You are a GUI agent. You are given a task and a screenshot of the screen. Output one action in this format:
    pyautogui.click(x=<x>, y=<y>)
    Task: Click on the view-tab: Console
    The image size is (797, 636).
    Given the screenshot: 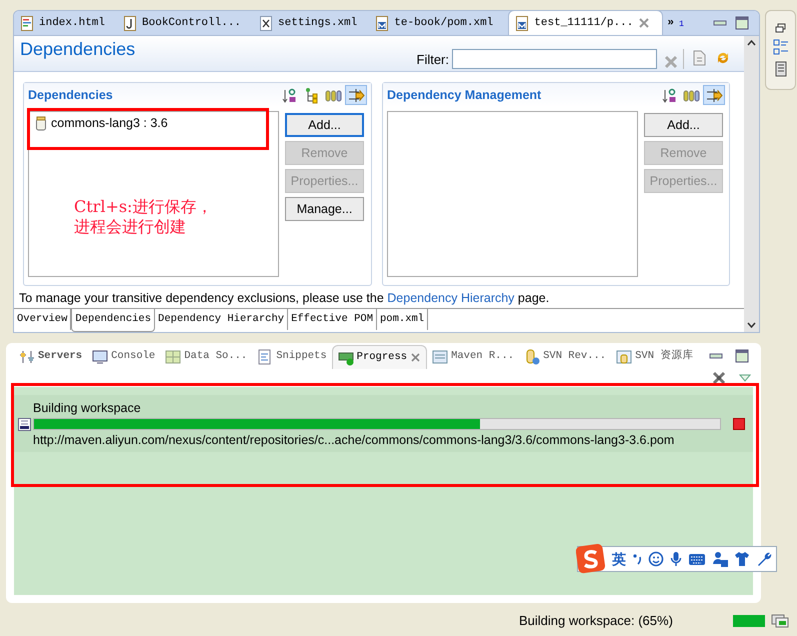 What is the action you would take?
    pyautogui.click(x=123, y=357)
    